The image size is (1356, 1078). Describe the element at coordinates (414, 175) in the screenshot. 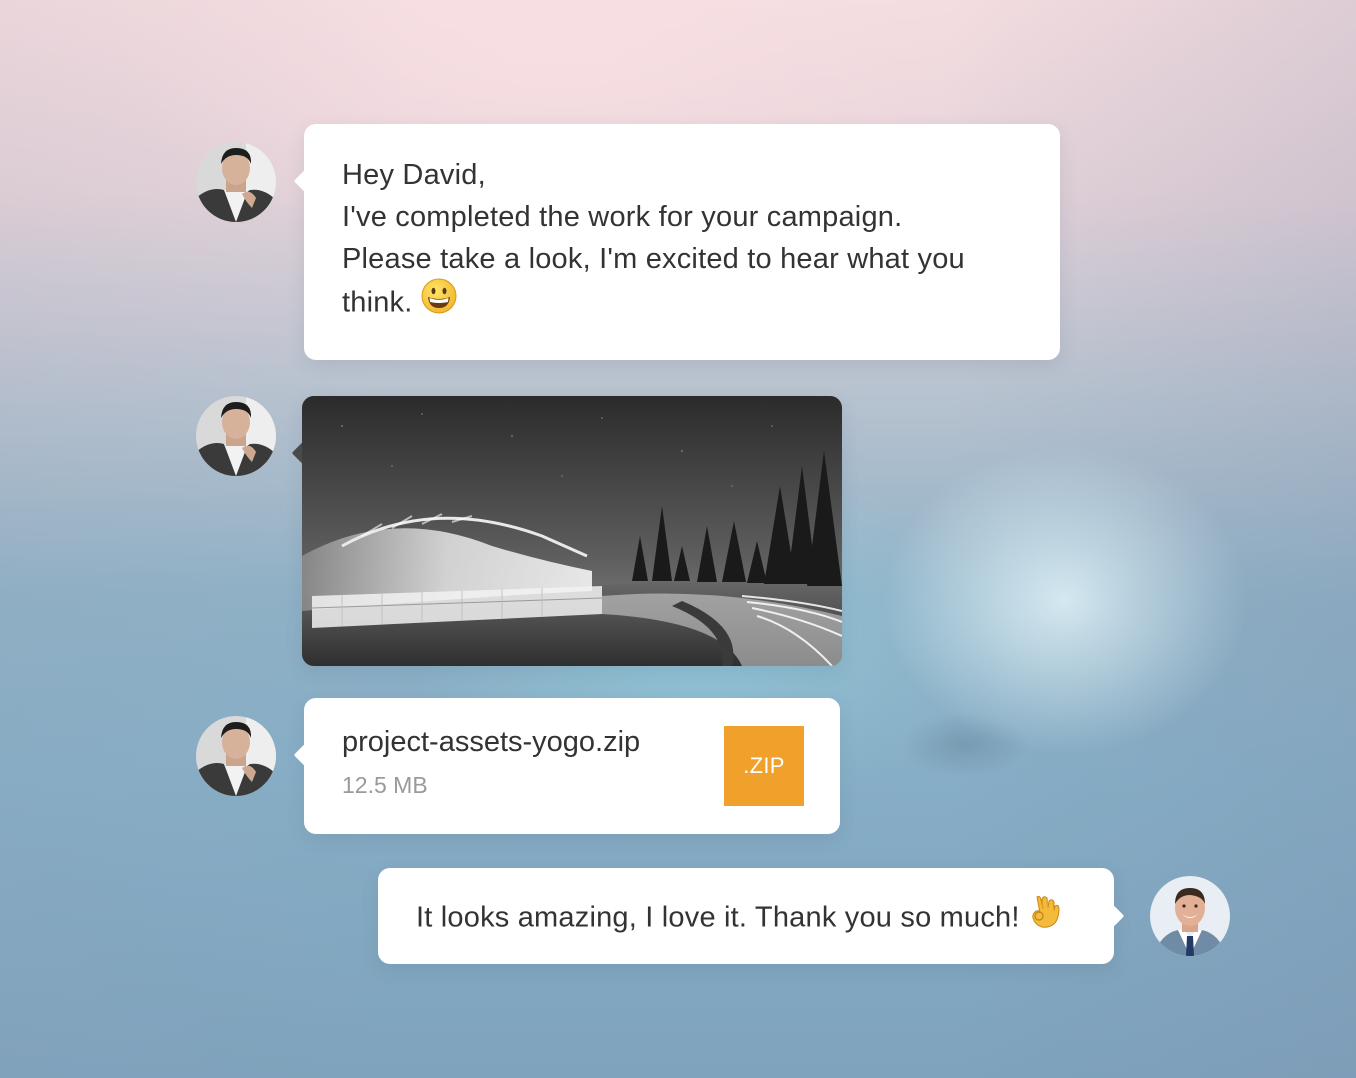

I see `message-line: Hey David,` at that location.